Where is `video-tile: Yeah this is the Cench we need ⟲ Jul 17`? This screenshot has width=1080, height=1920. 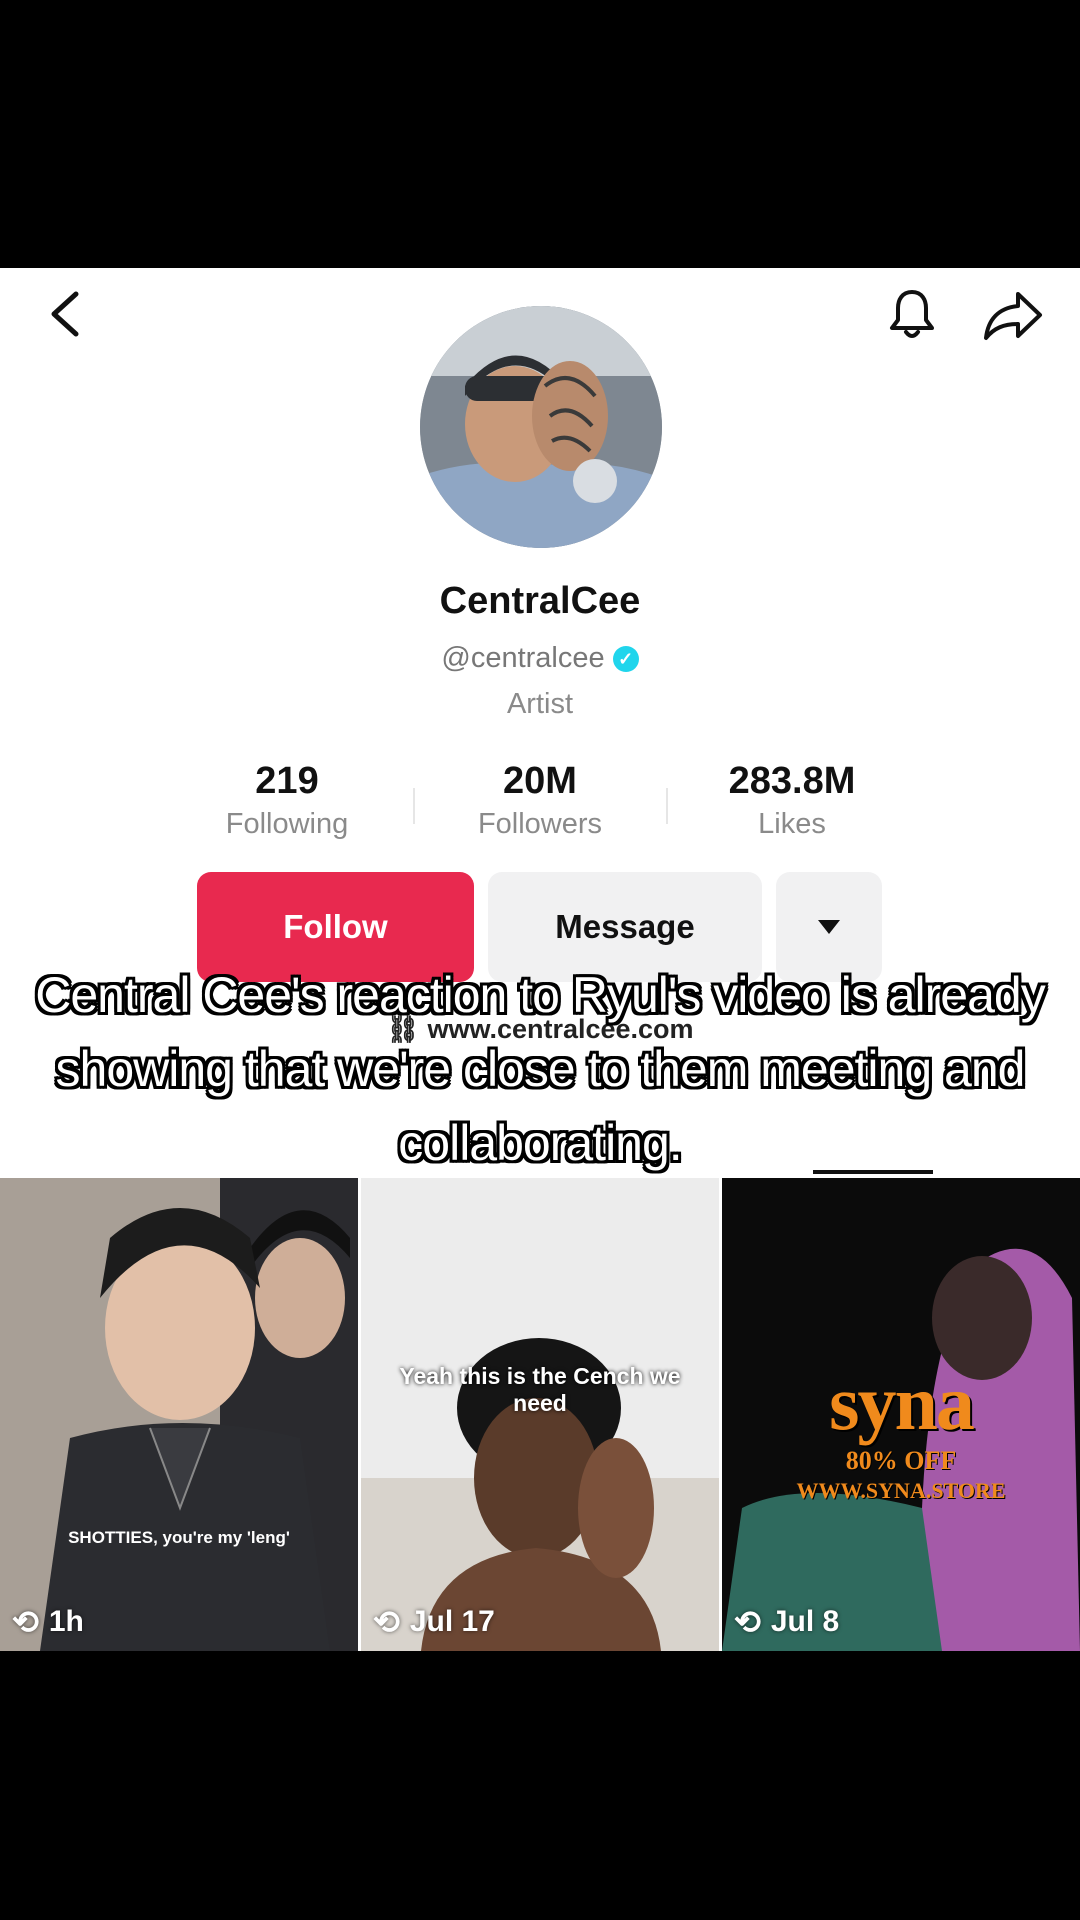 video-tile: Yeah this is the Cench we need ⟲ Jul 17 is located at coordinates (540, 1414).